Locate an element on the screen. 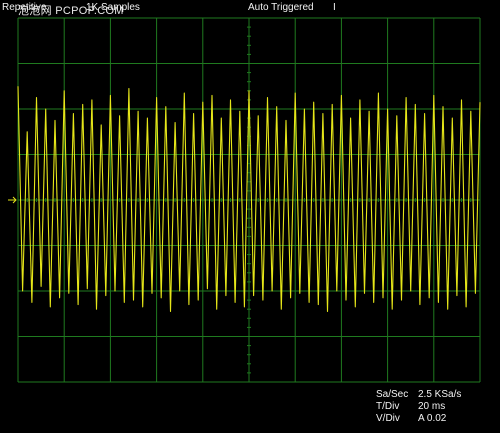 This screenshot has width=500, height=433. volt-div-label: V/Div is located at coordinates (388, 418).